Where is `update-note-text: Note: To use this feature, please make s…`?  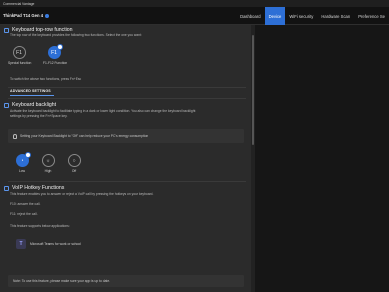
update-note-text: Note: To use this feature, please make s… is located at coordinates (62, 281).